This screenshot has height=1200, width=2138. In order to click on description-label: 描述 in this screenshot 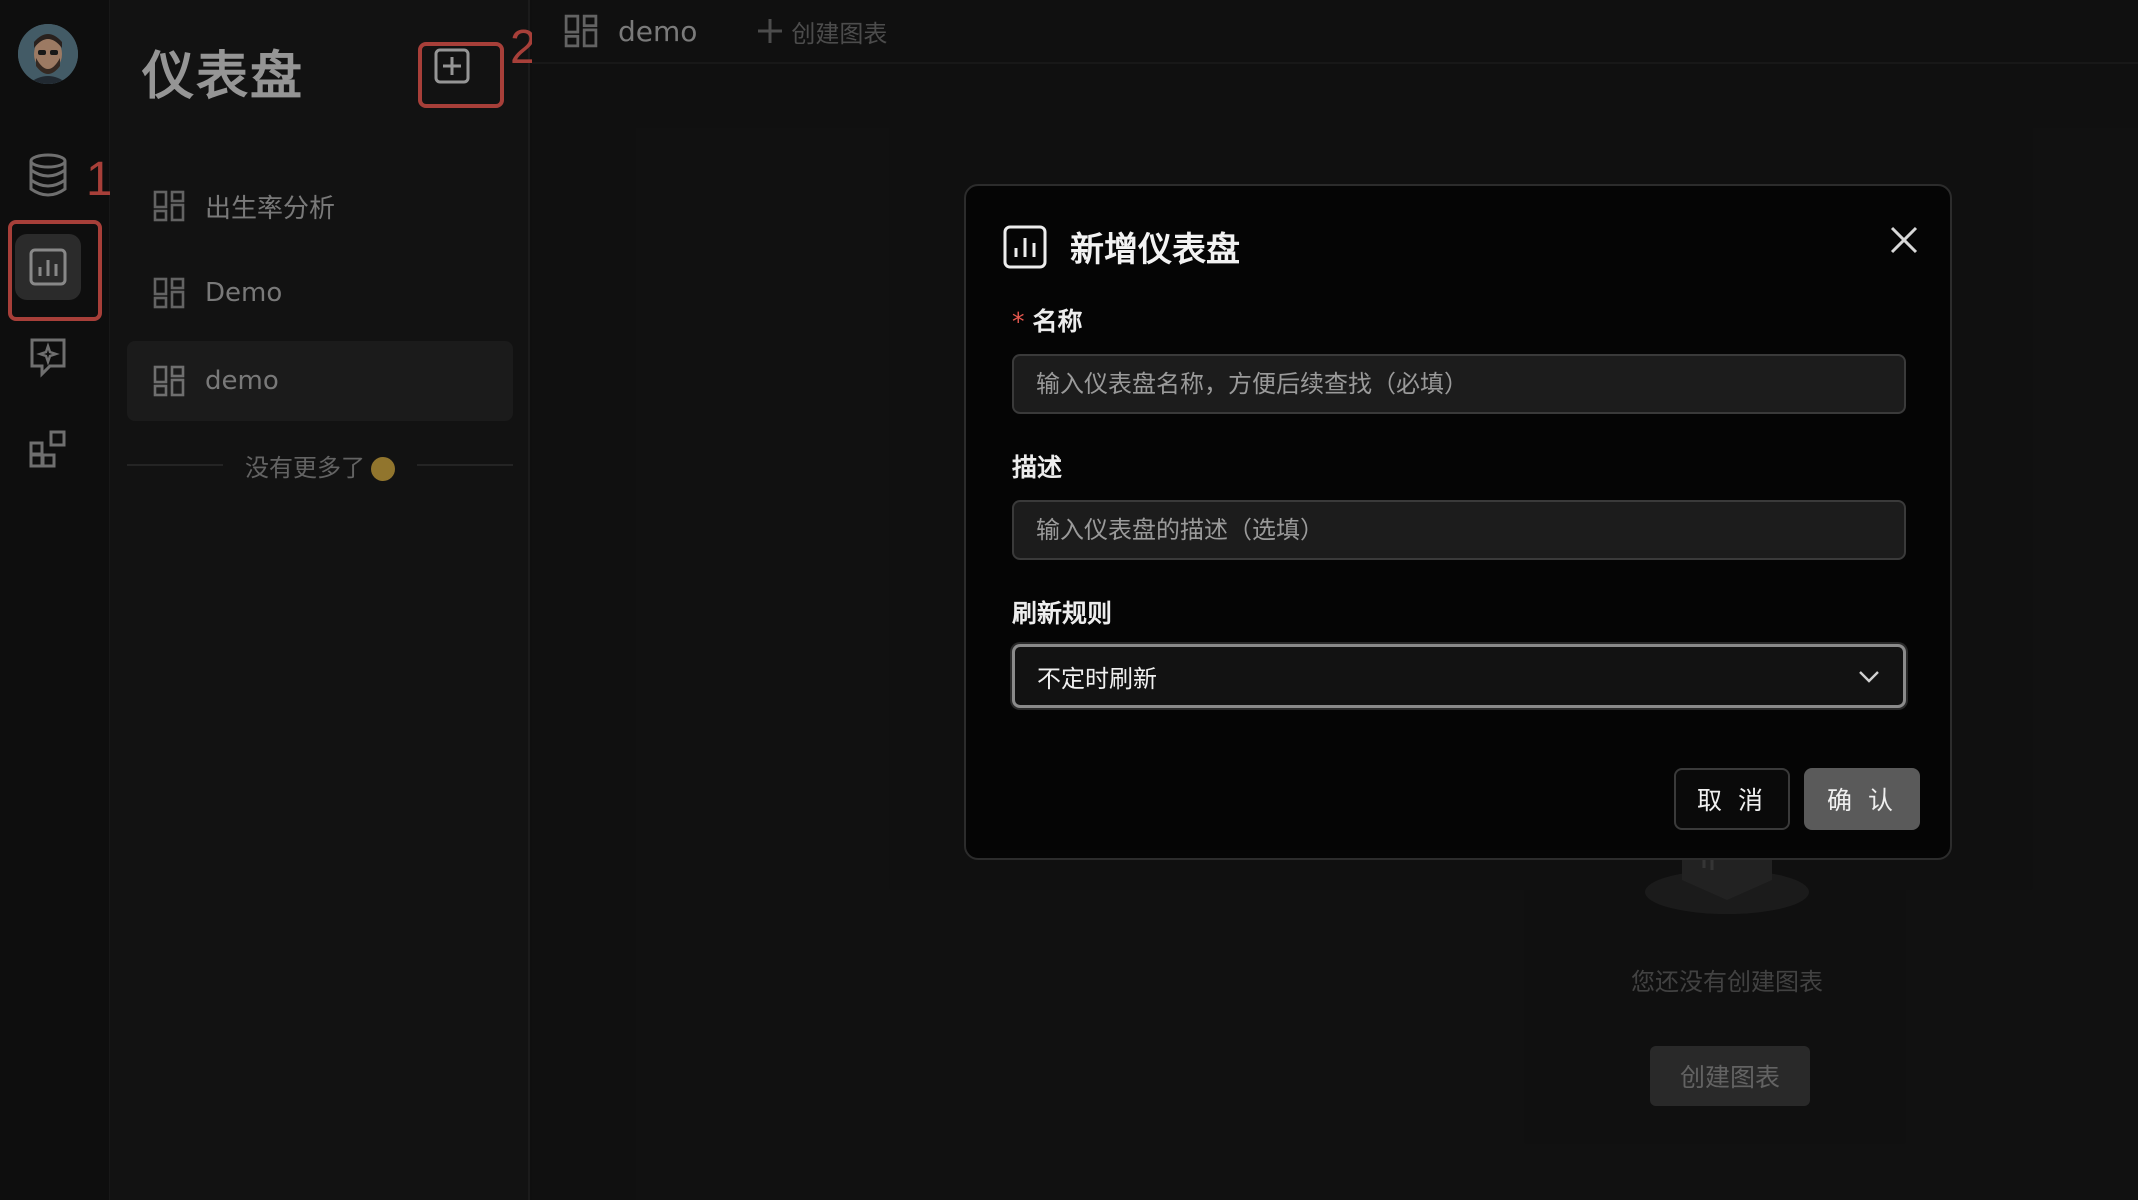, I will do `click(1037, 467)`.